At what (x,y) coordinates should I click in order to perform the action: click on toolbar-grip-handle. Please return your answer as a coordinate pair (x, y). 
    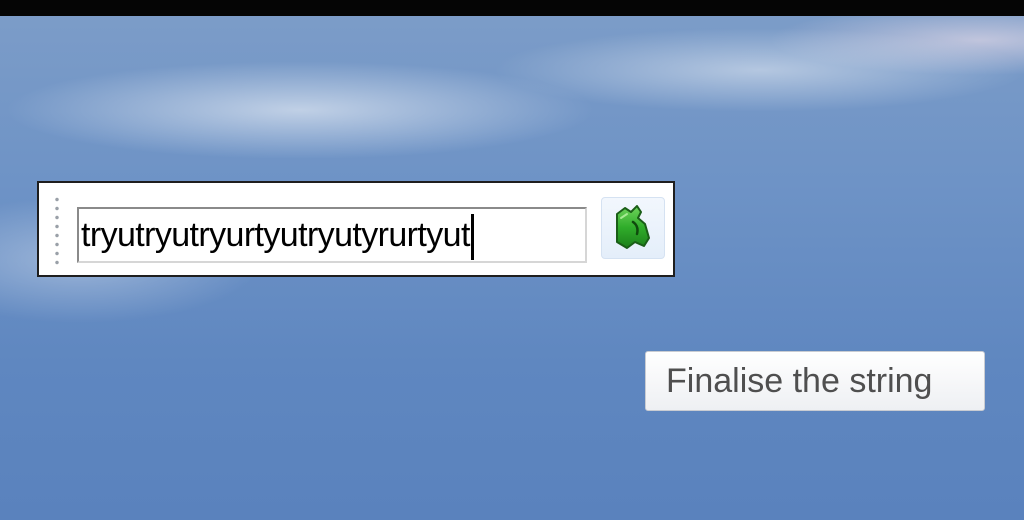
    Looking at the image, I should click on (57, 230).